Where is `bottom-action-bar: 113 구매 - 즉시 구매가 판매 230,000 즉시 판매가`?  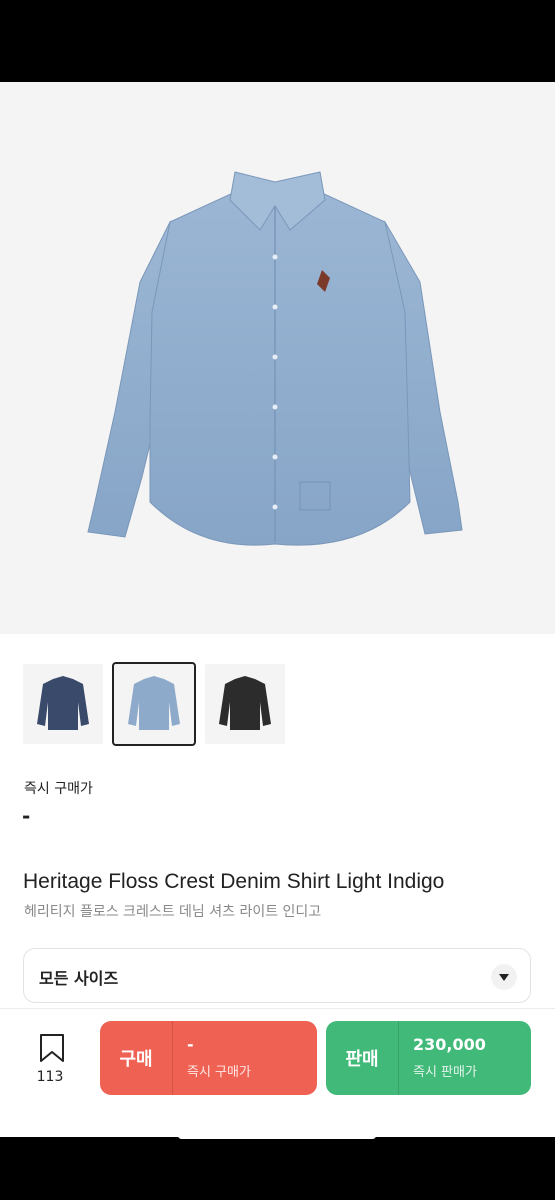
bottom-action-bar: 113 구매 - 즉시 구매가 판매 230,000 즉시 판매가 is located at coordinates (277, 1072).